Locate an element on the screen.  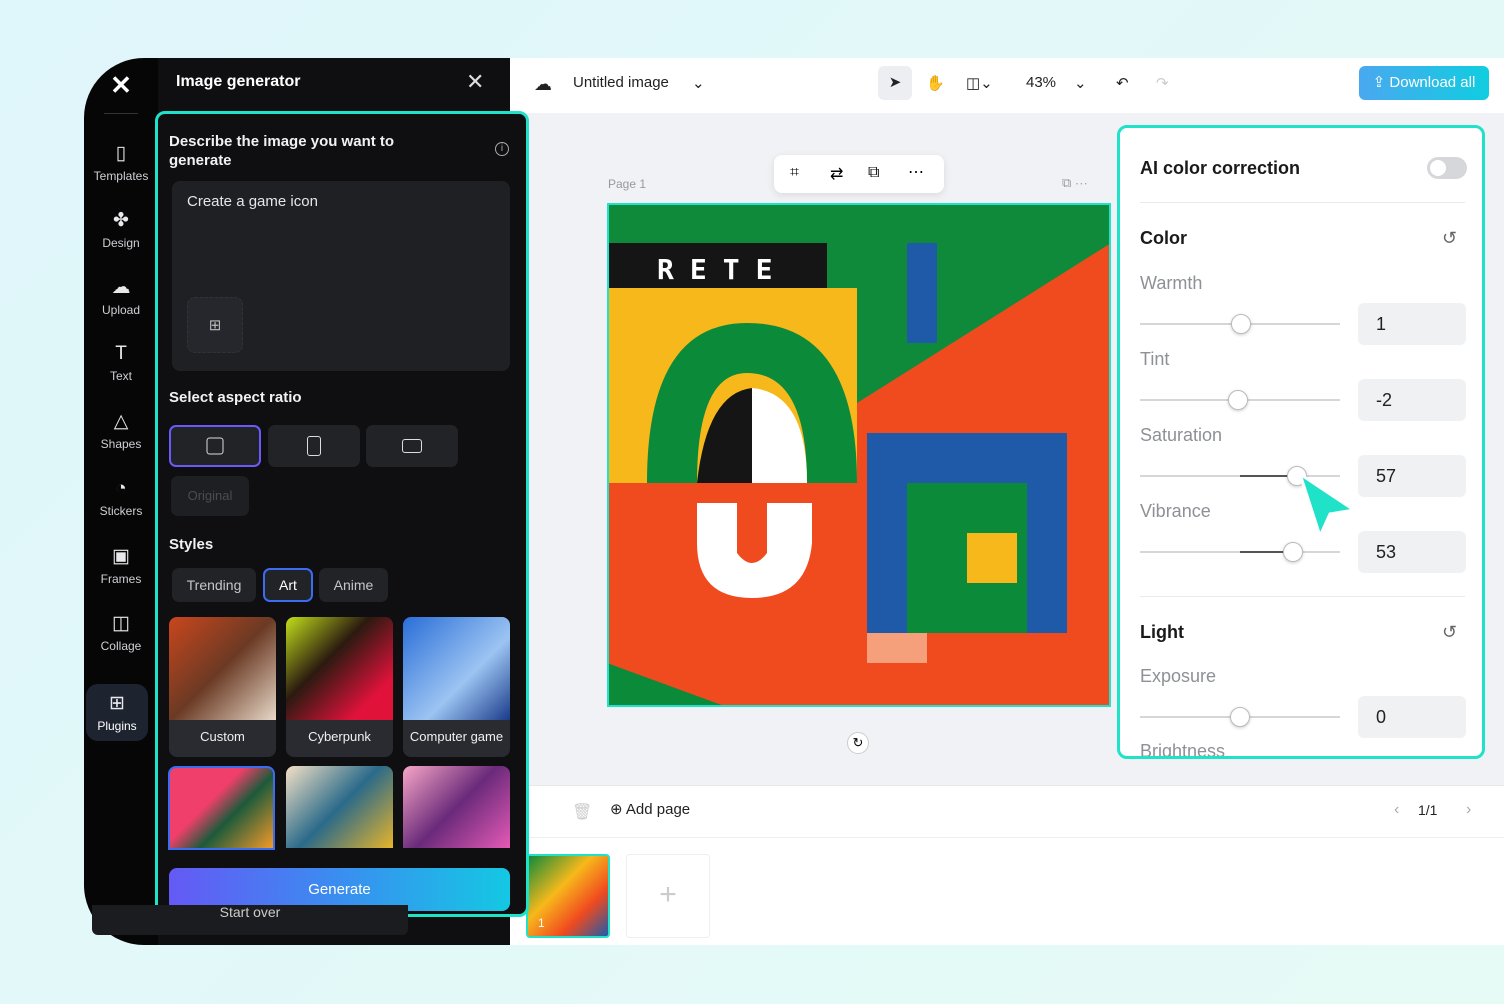
ai-color-toggle is located at coordinates (1447, 168).